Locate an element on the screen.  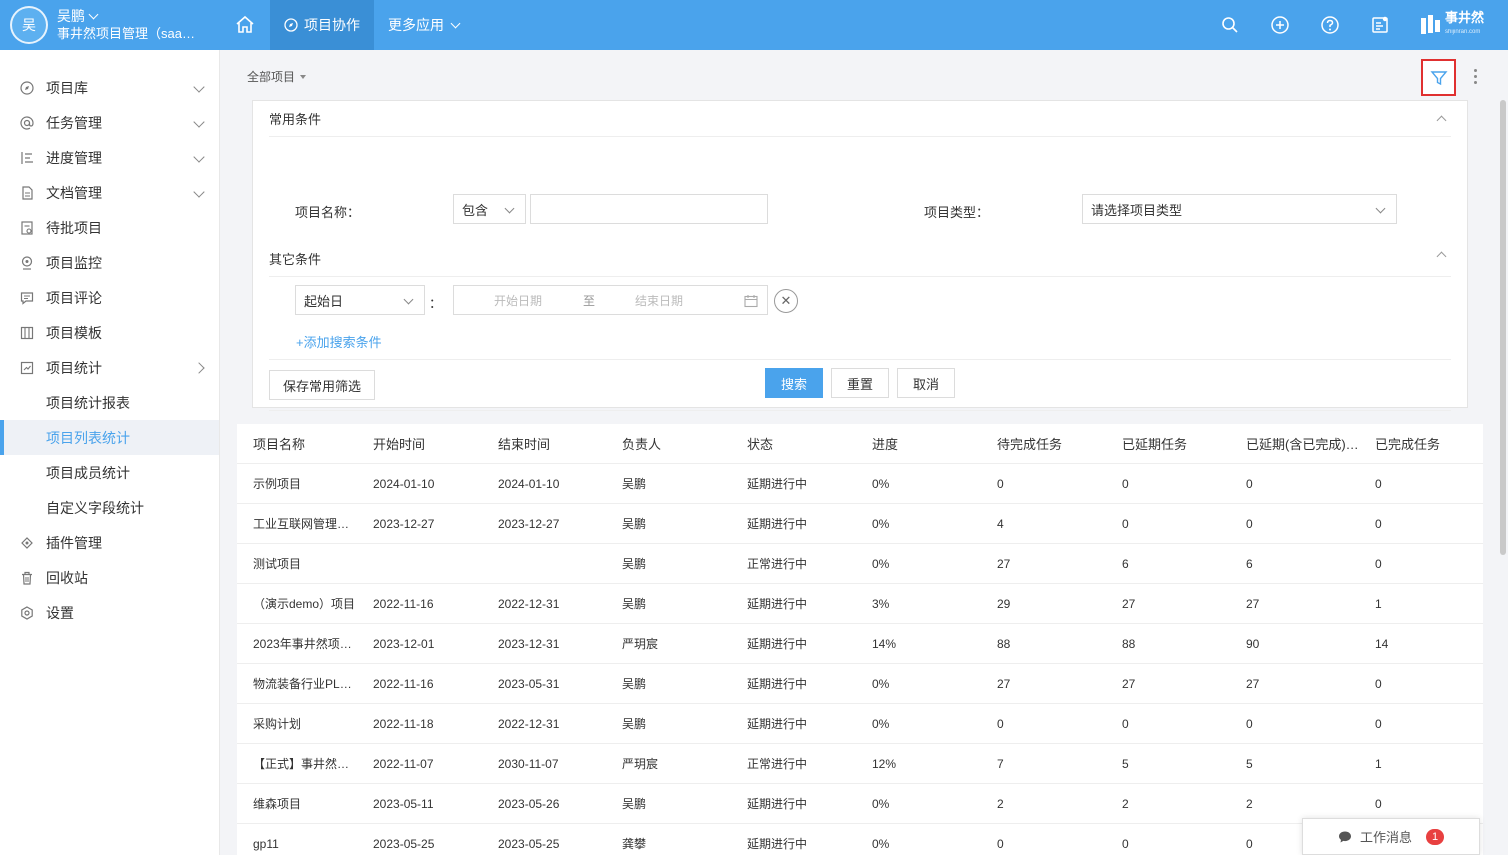
sidebar-item-progress-management: 进度管理 is located at coordinates (109, 157).